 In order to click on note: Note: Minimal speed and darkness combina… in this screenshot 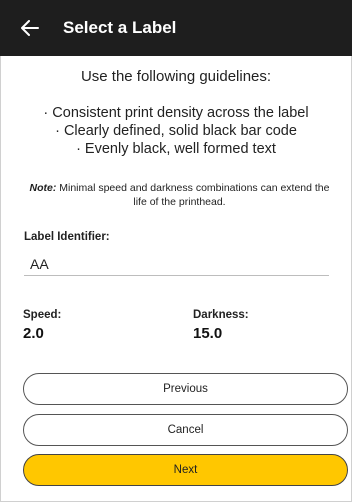, I will do `click(179, 195)`.